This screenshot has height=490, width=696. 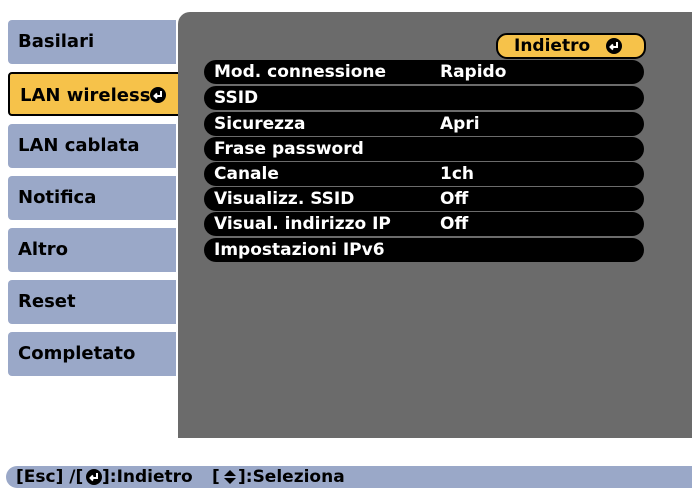 I want to click on menu-item-notifica: Notifica, so click(x=92, y=198).